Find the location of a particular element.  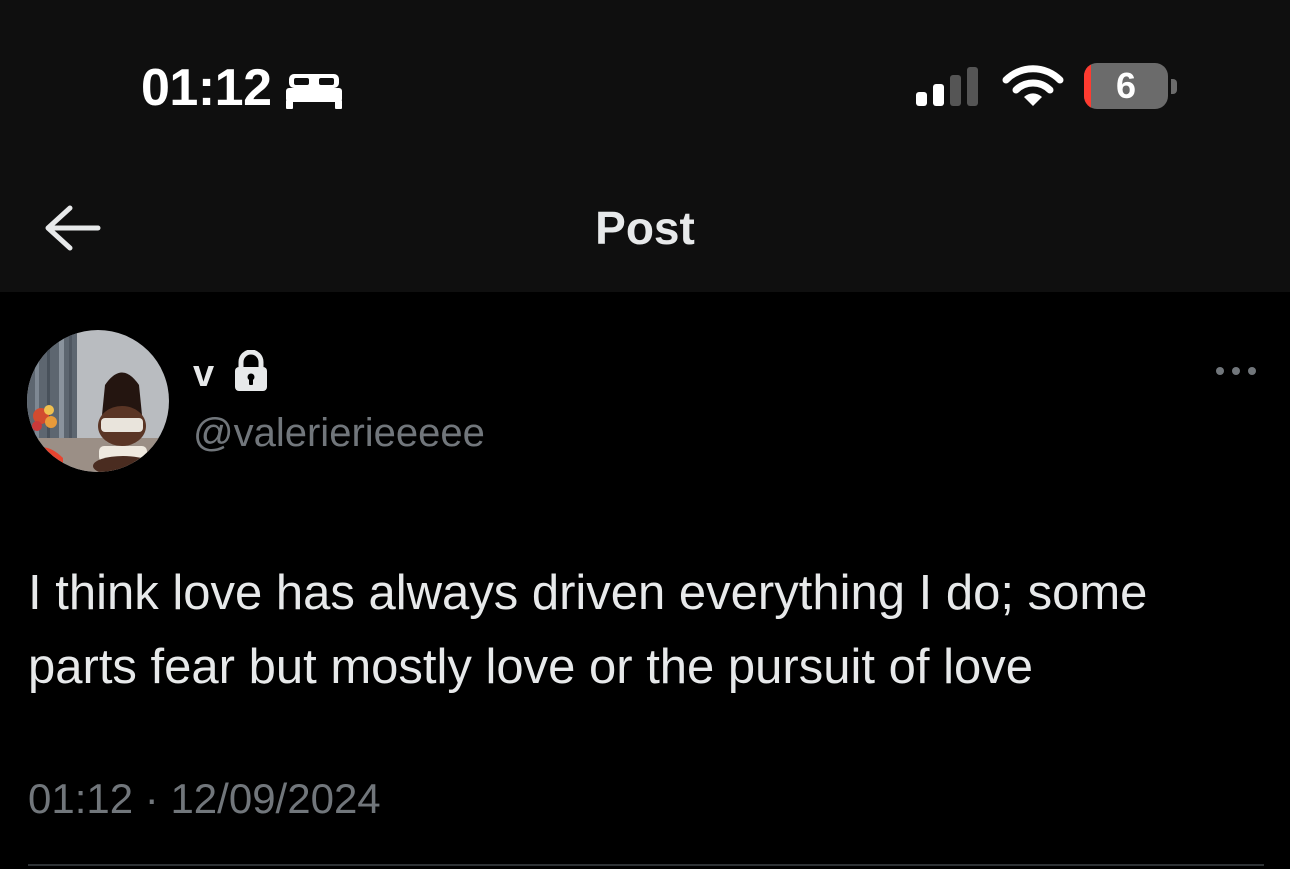

avatar-photo is located at coordinates (98, 401).